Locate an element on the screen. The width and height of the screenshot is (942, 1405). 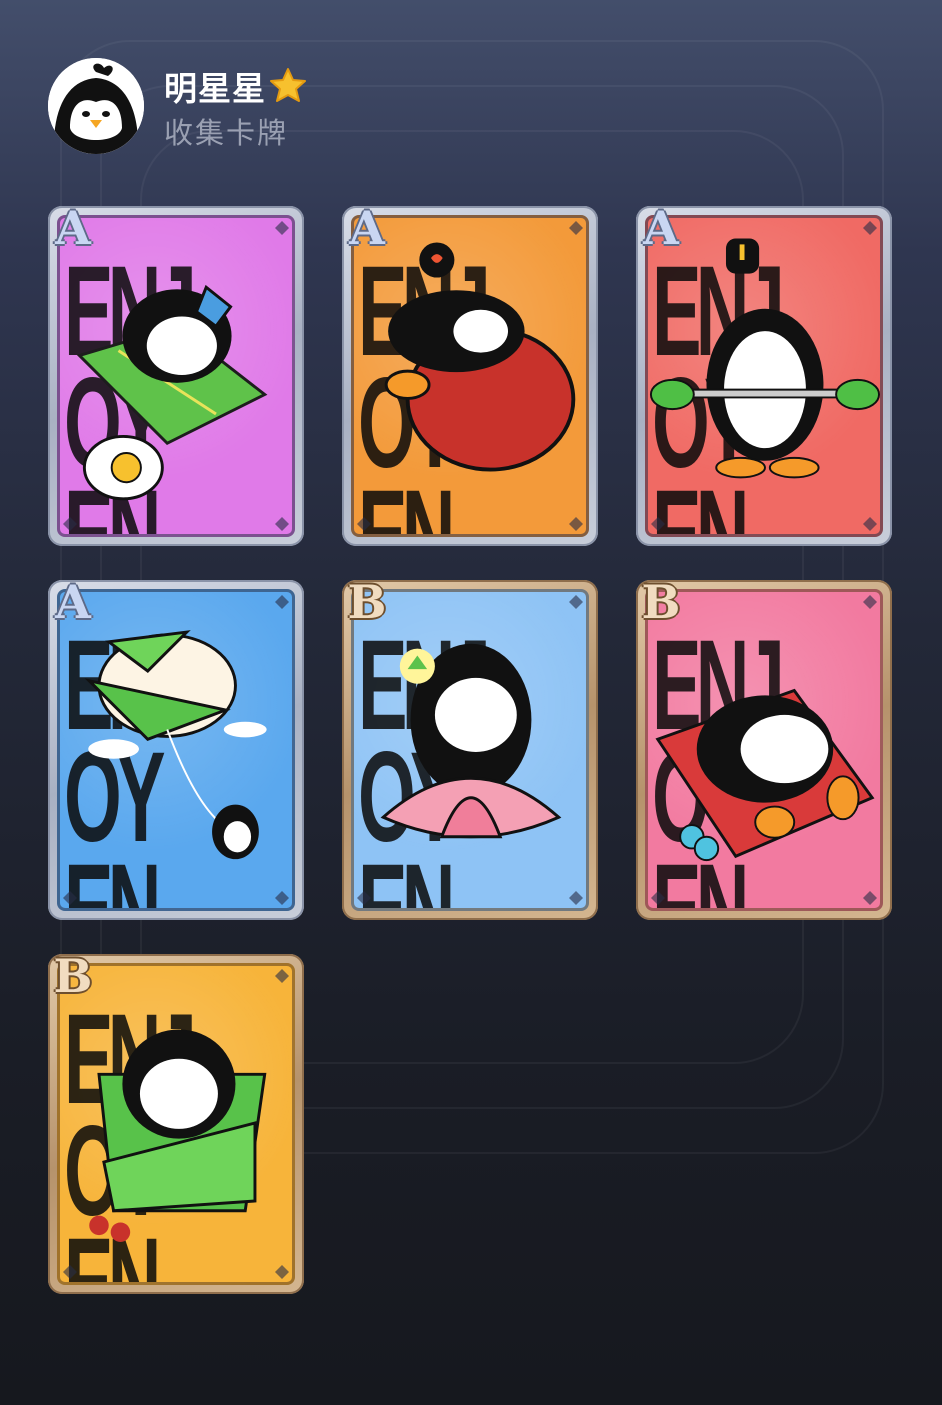
user-name: 明星星 is located at coordinates (215, 88).